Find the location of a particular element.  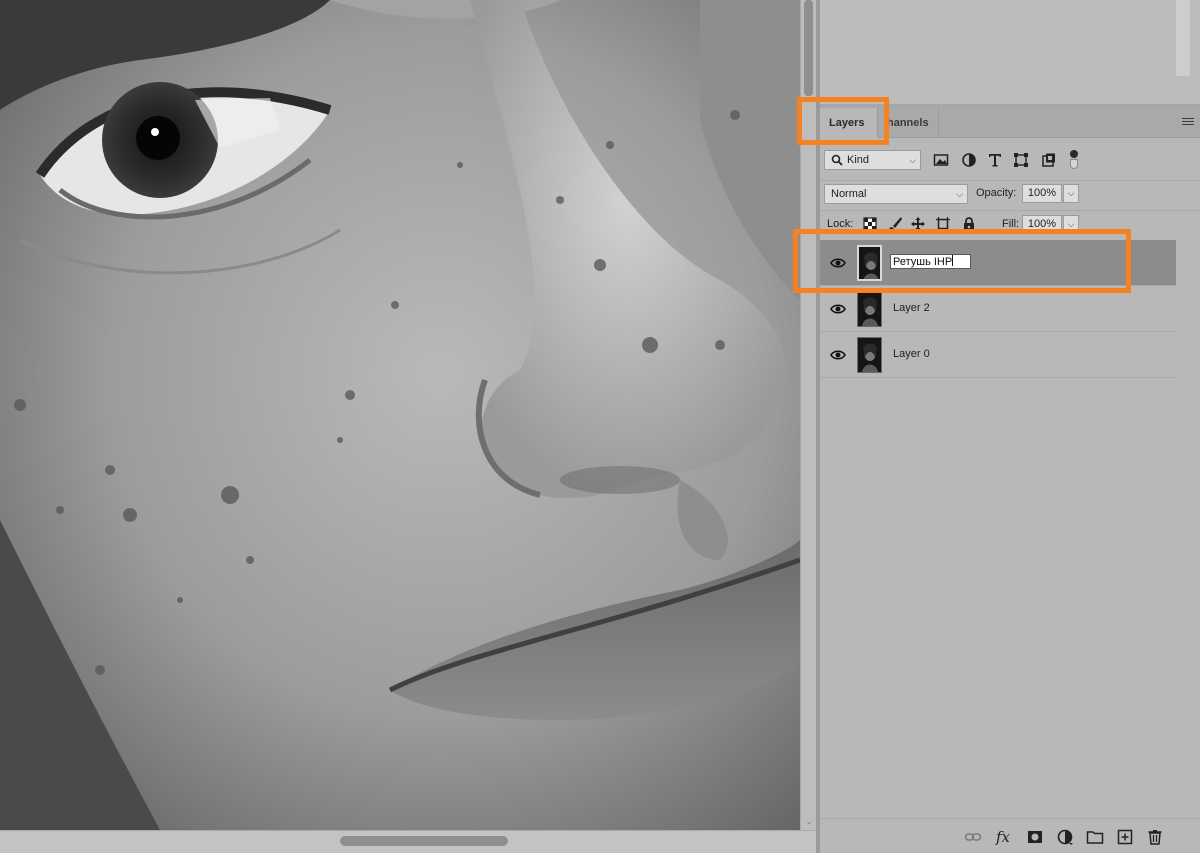

layer-list: Ретушь IHP Layer 2 Layer 0 is located at coordinates (998, 309).